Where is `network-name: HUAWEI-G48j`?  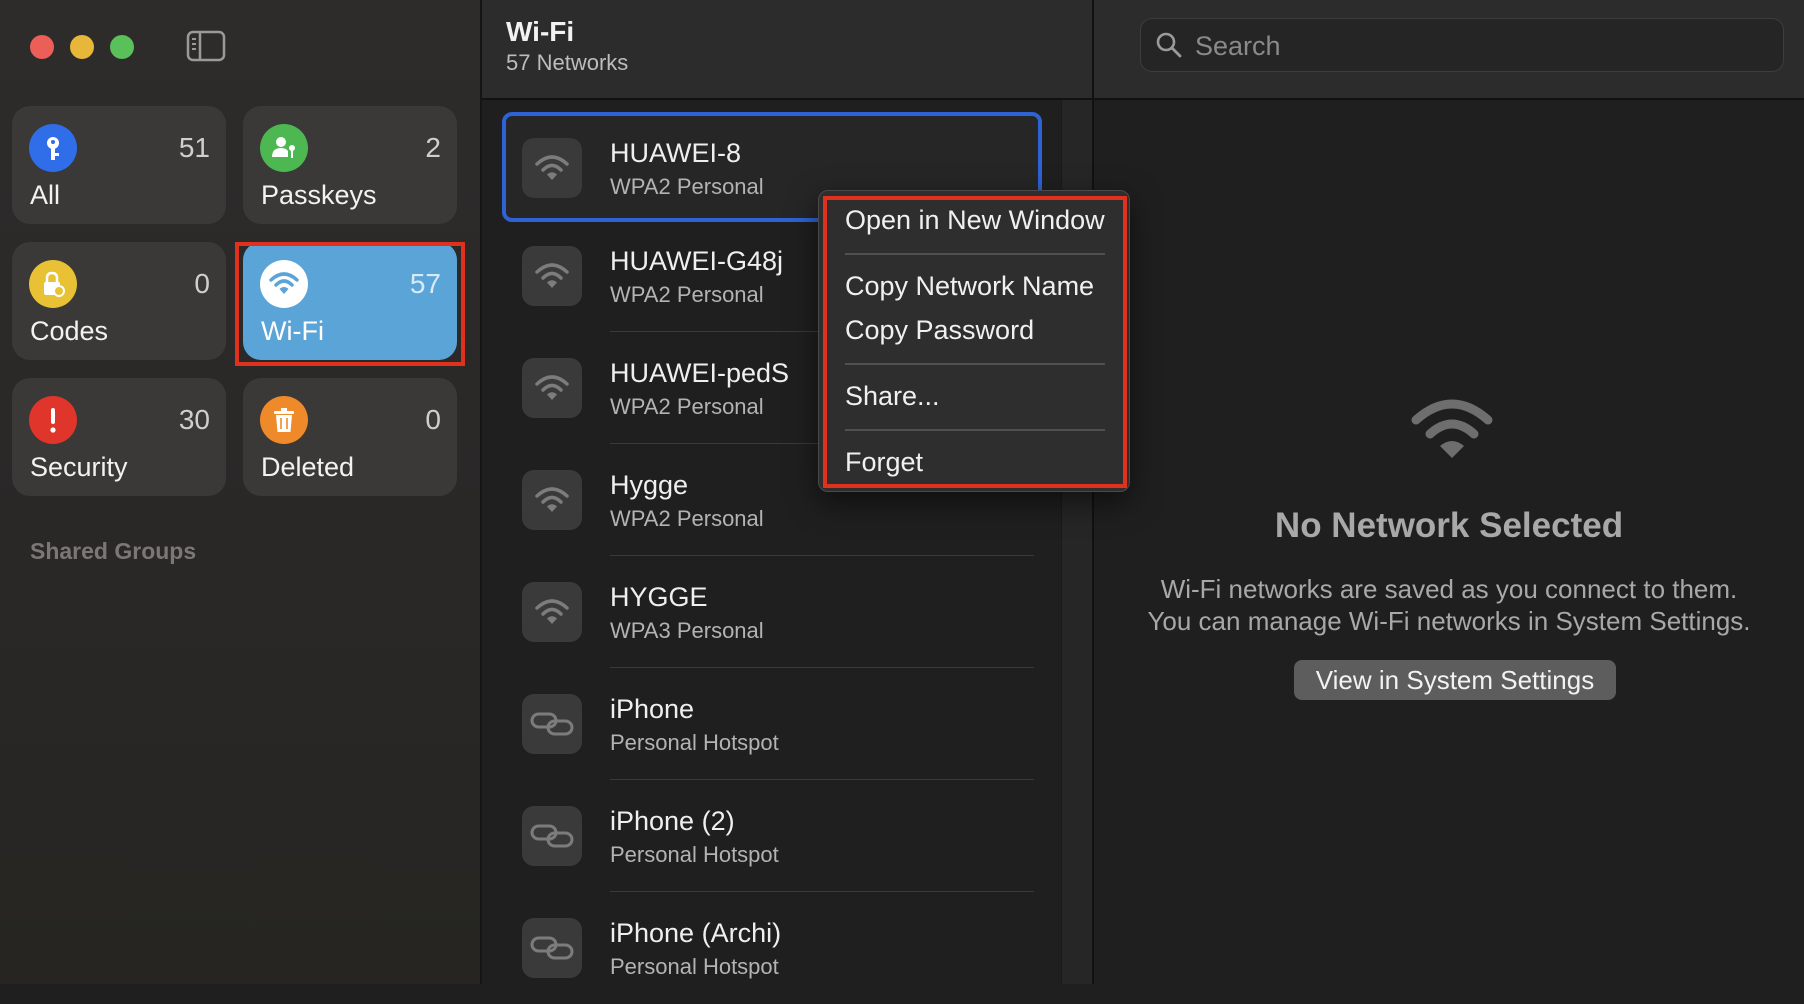
network-name: HUAWEI-G48j is located at coordinates (697, 261).